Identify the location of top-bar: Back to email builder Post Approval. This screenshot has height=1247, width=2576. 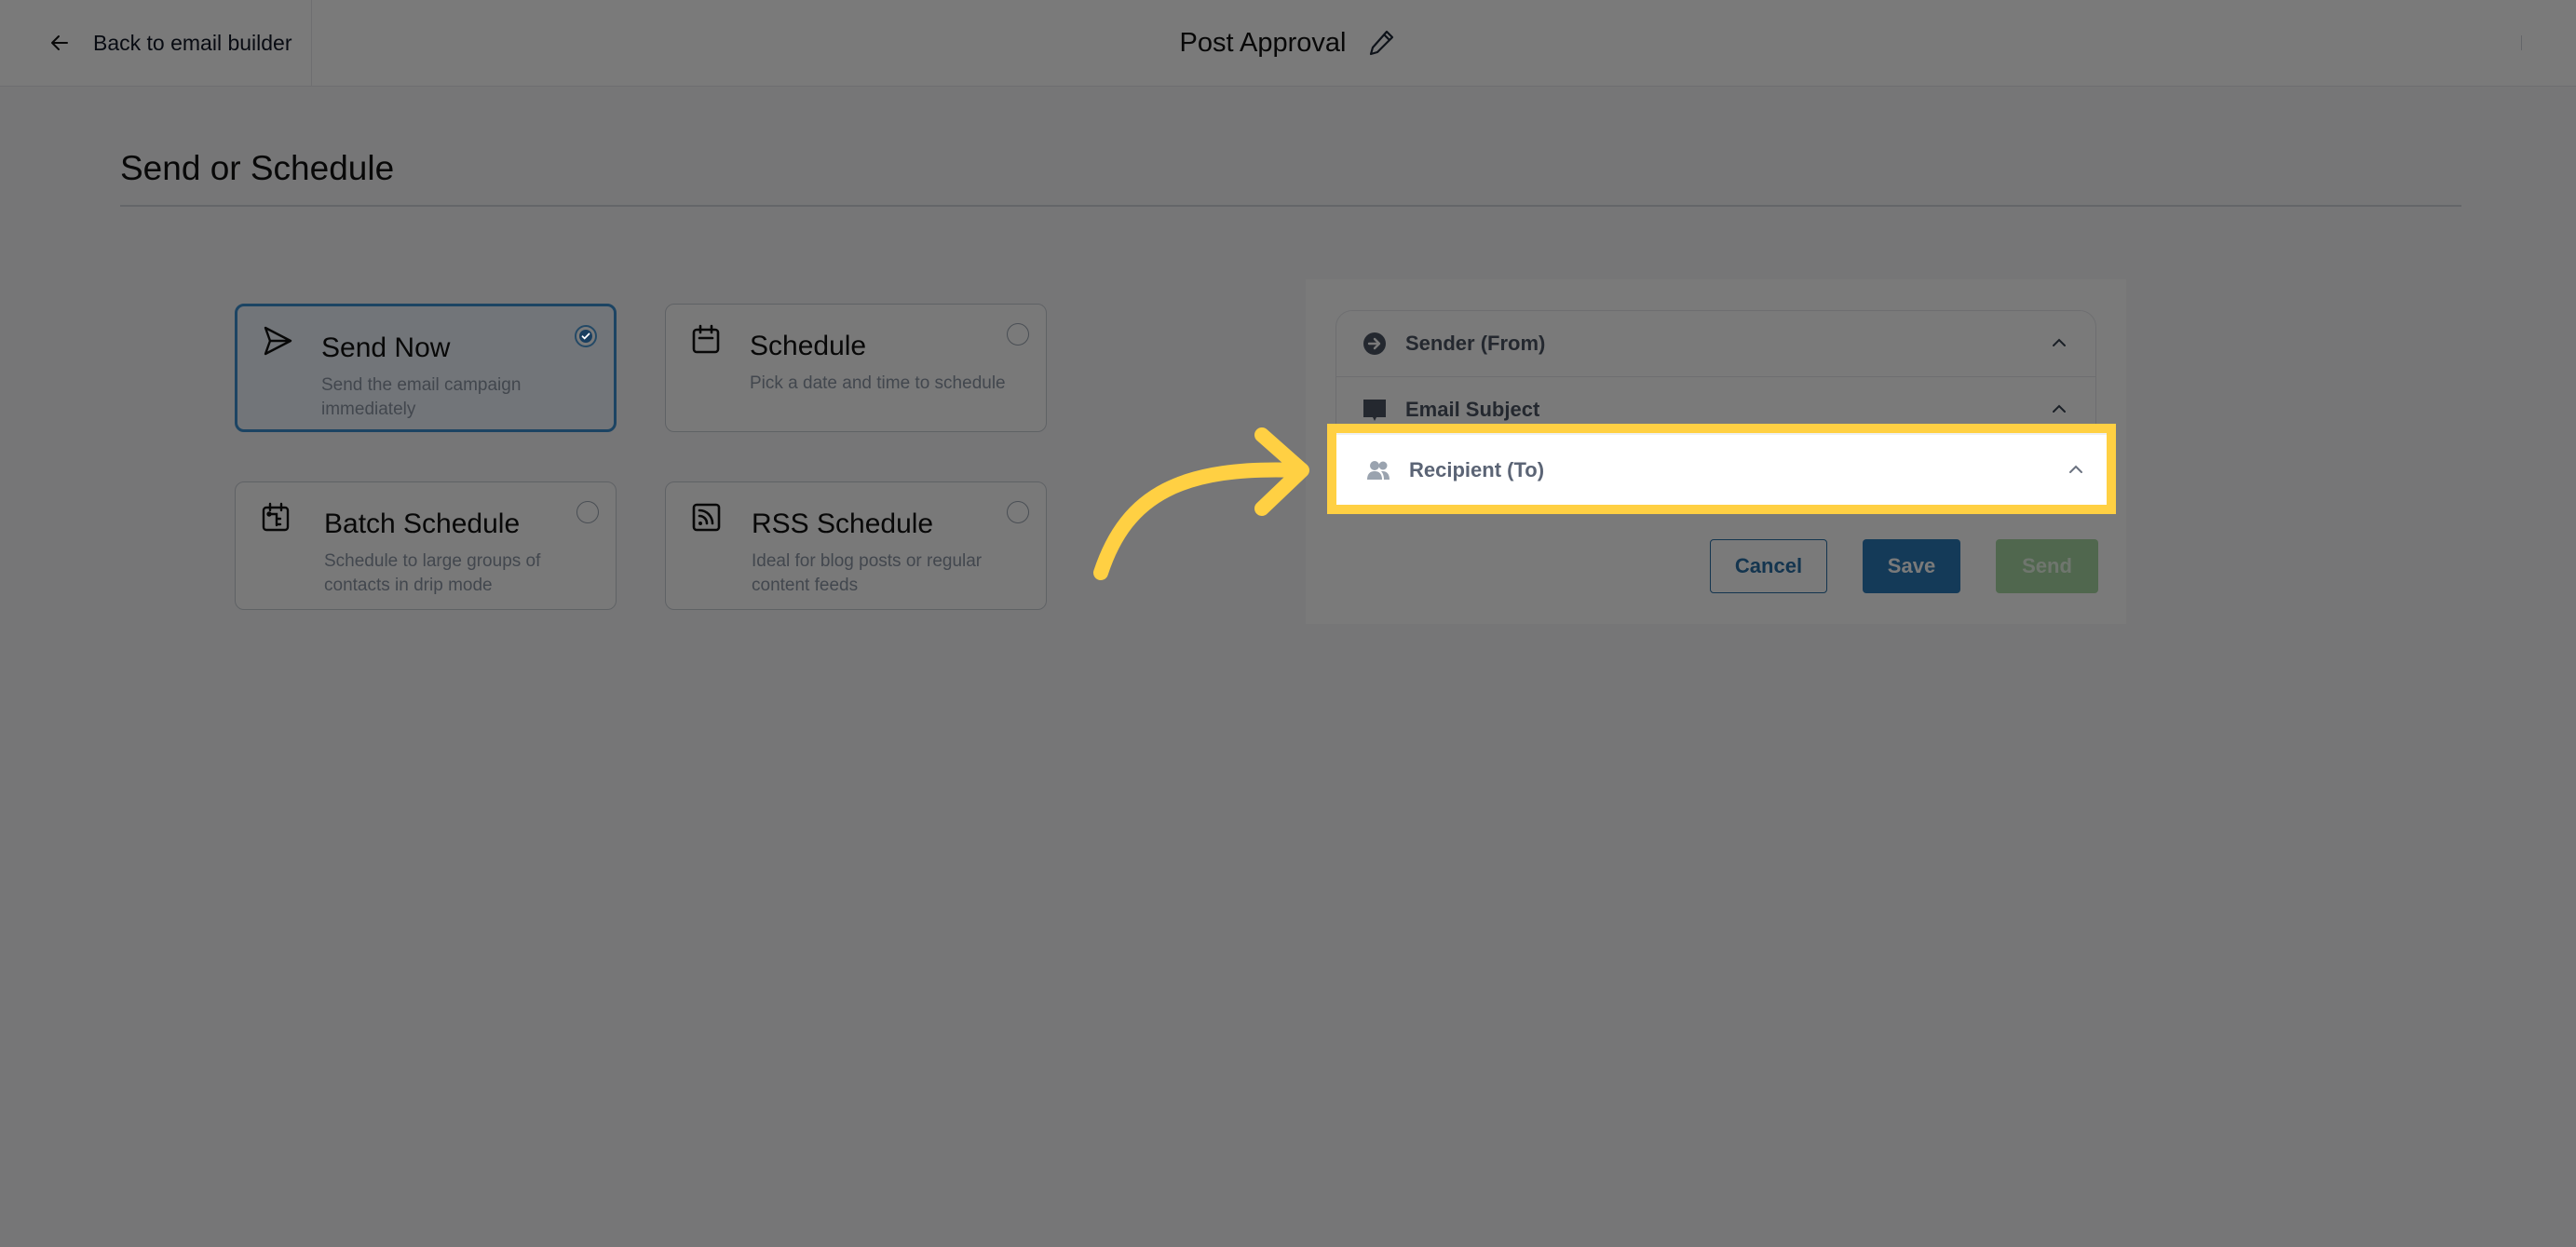
(1288, 43).